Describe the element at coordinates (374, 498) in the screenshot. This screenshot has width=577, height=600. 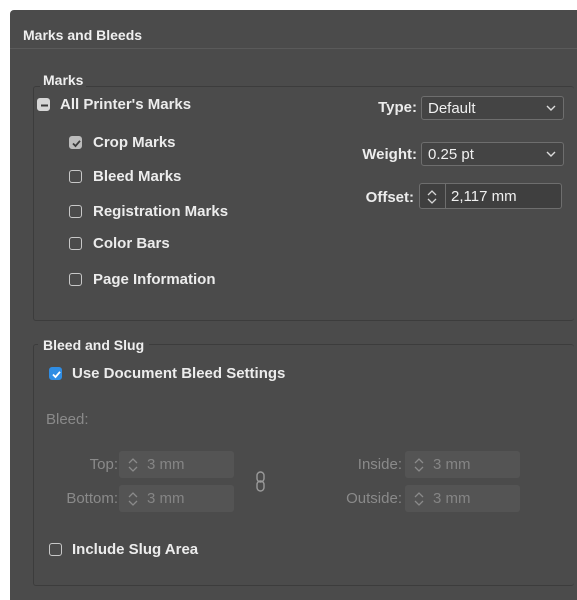
I see `outside-label: Outside:` at that location.